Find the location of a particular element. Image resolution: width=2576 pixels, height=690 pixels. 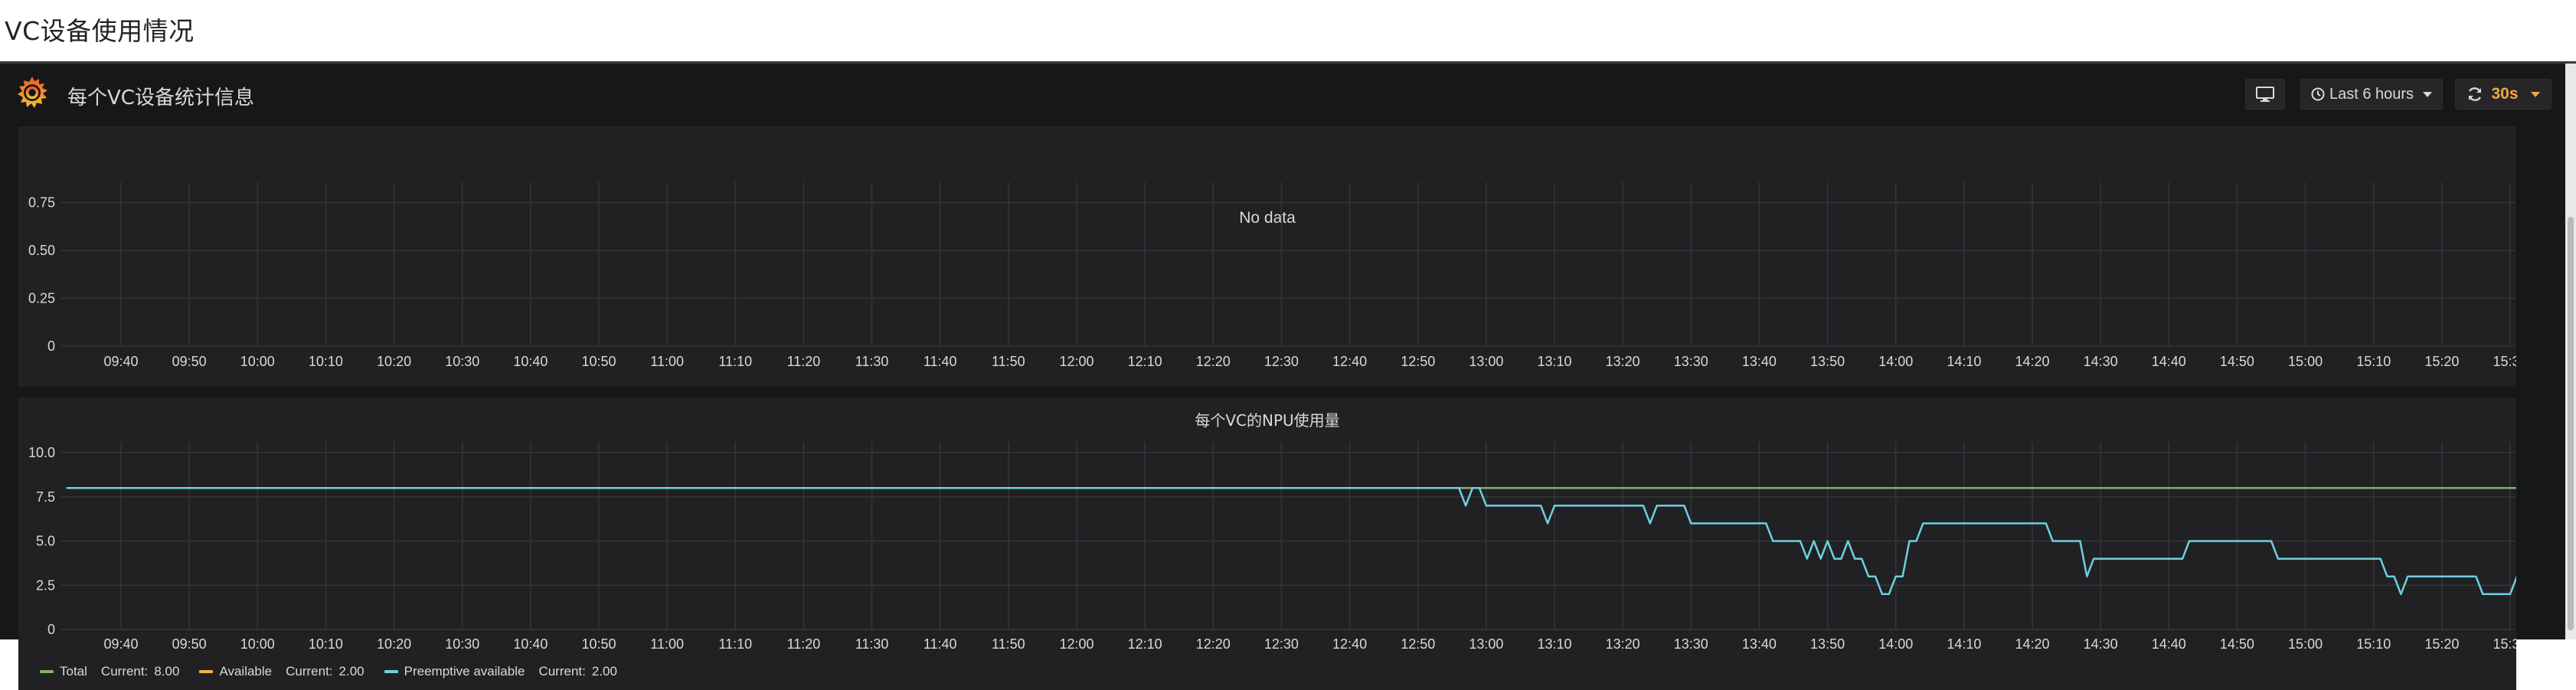

x-tick-label: 13:00 is located at coordinates (1486, 644).